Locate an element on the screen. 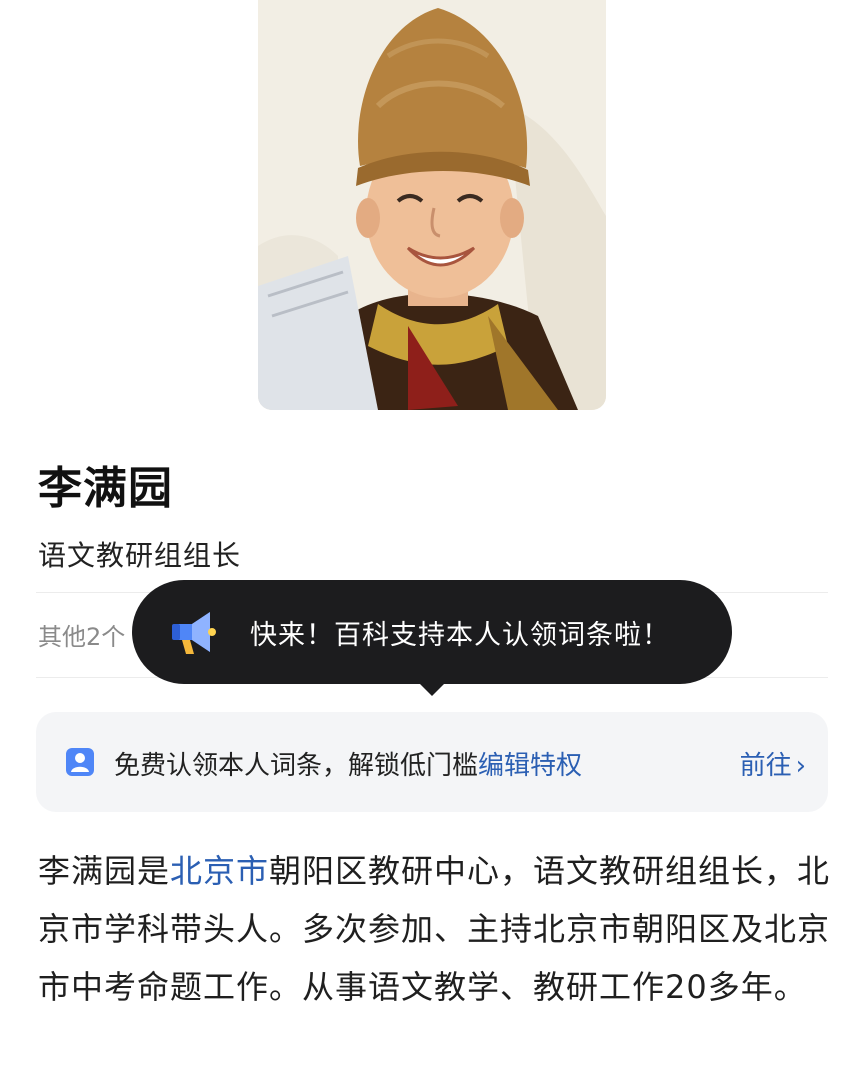 This screenshot has height=1080, width=864. profile-subtitle: 语文教研组组长 is located at coordinates (140, 555).